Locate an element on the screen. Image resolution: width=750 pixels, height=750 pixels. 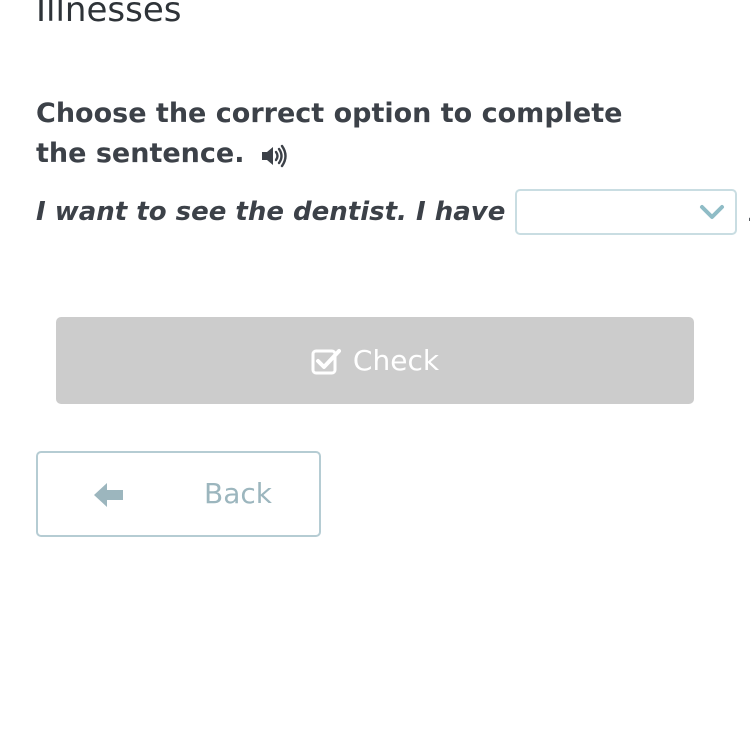
chevron-down-icon is located at coordinates (712, 212).